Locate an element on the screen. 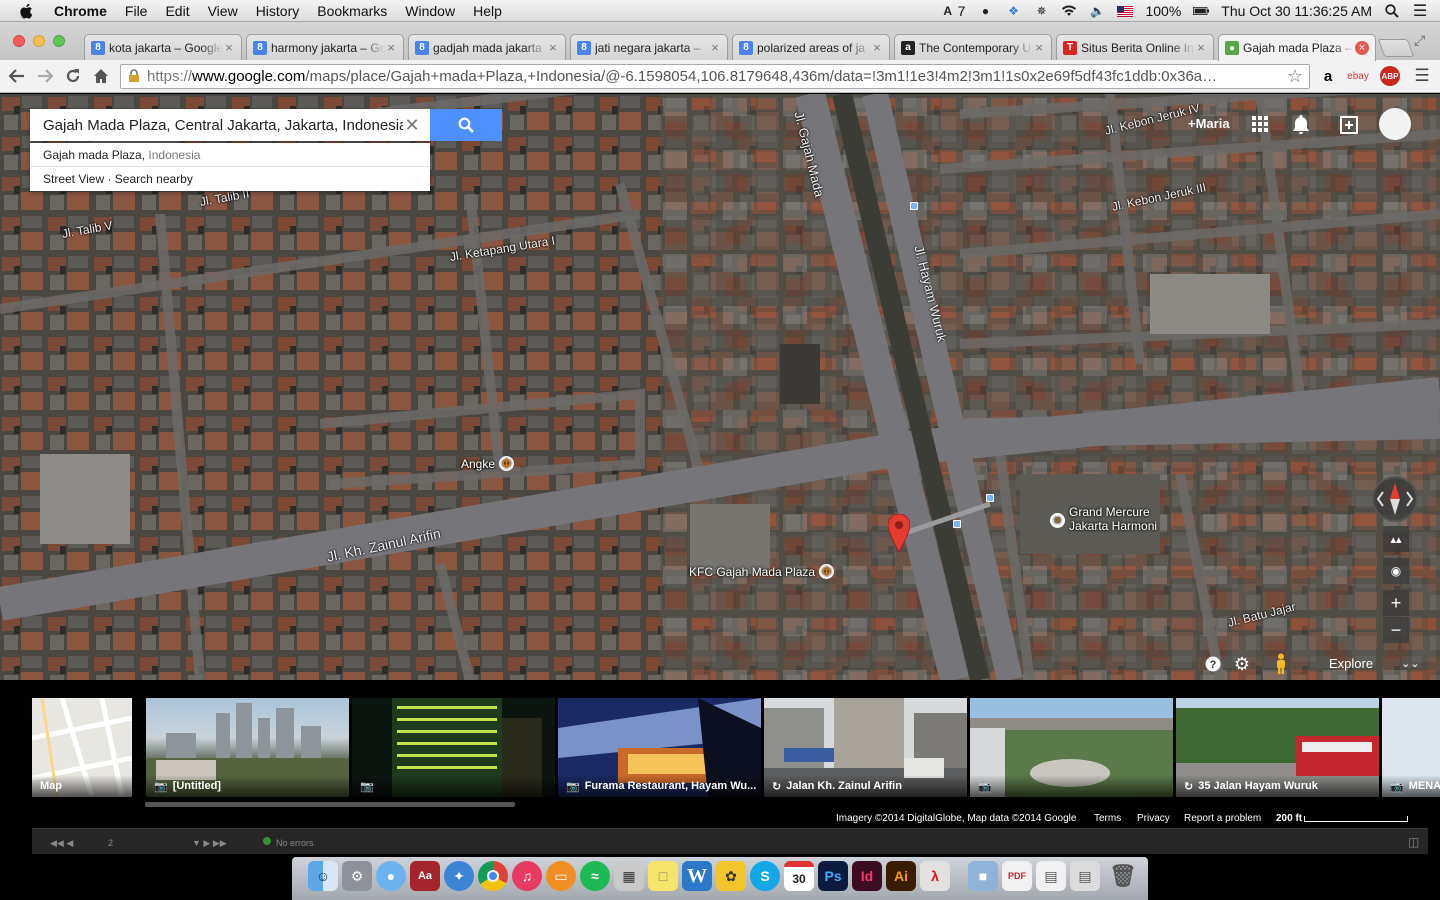  photo-strip-scrollbar is located at coordinates (330, 804).